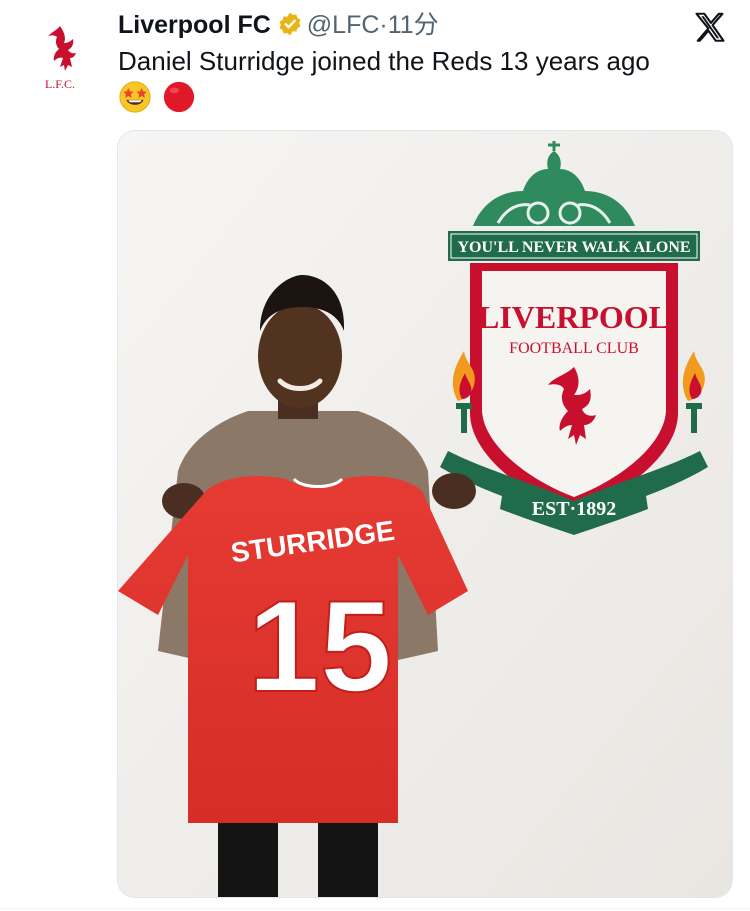 The image size is (750, 911). I want to click on avatar: L.F.C., so click(60, 56).